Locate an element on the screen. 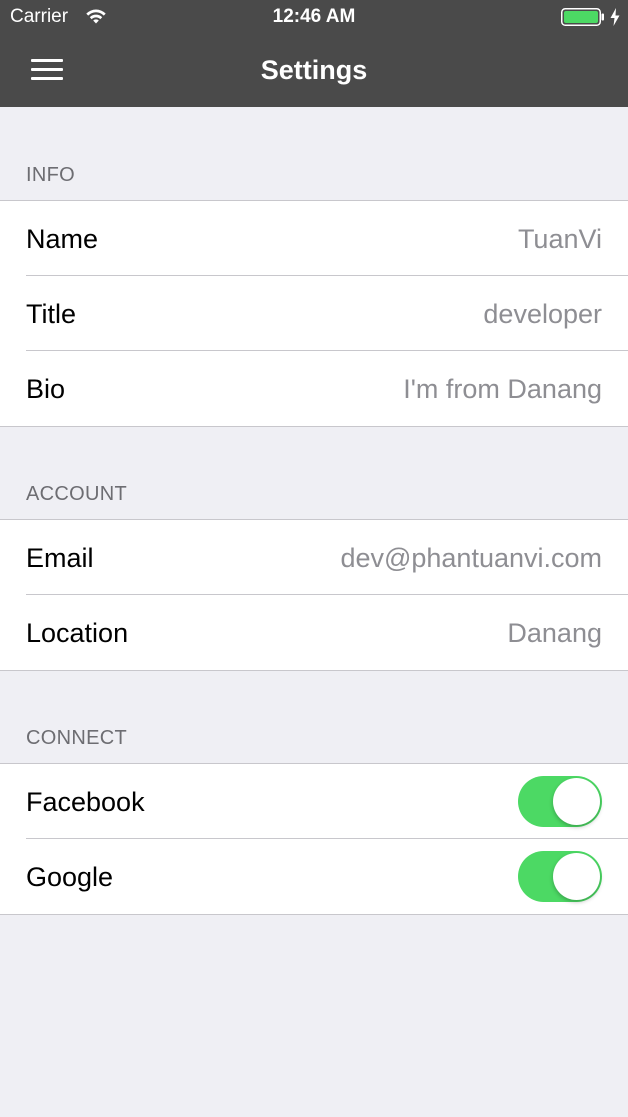 Image resolution: width=628 pixels, height=1117 pixels. row-facebook: Facebook is located at coordinates (314, 801).